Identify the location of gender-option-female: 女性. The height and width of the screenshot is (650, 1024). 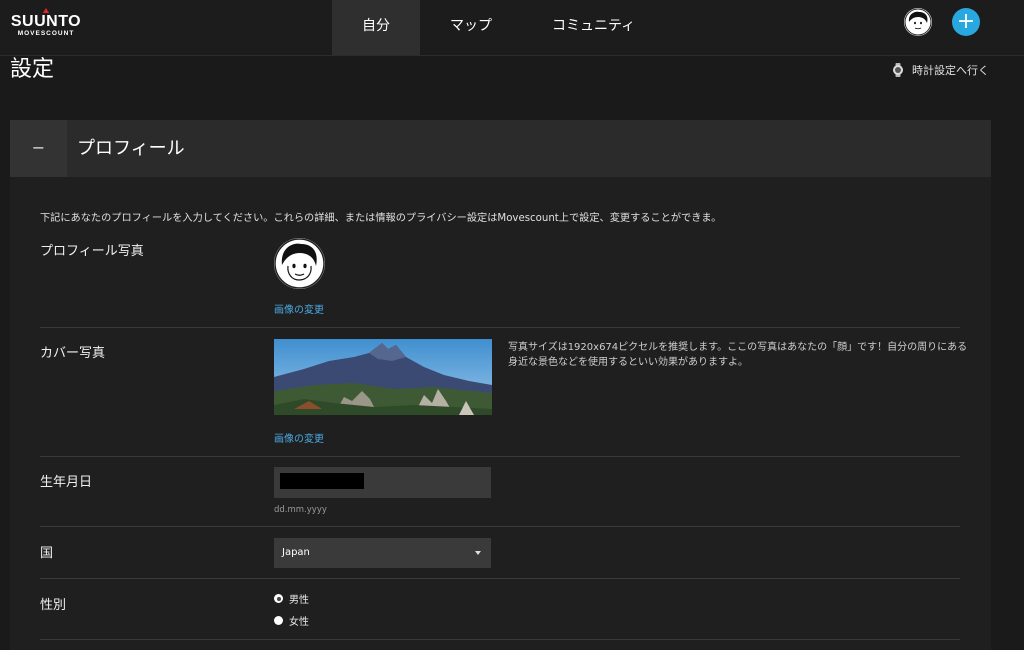
(291, 620).